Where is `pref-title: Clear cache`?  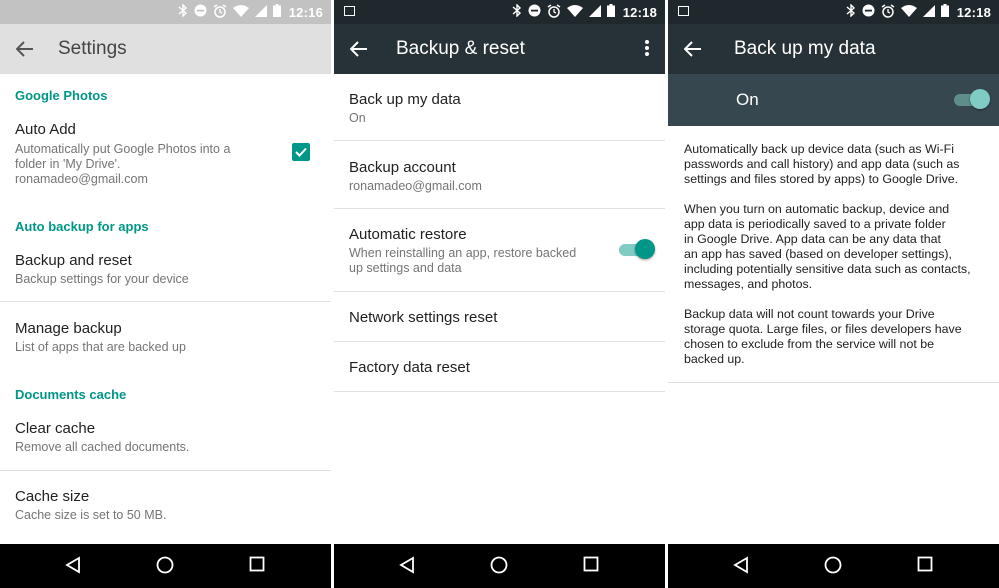 pref-title: Clear cache is located at coordinates (55, 428).